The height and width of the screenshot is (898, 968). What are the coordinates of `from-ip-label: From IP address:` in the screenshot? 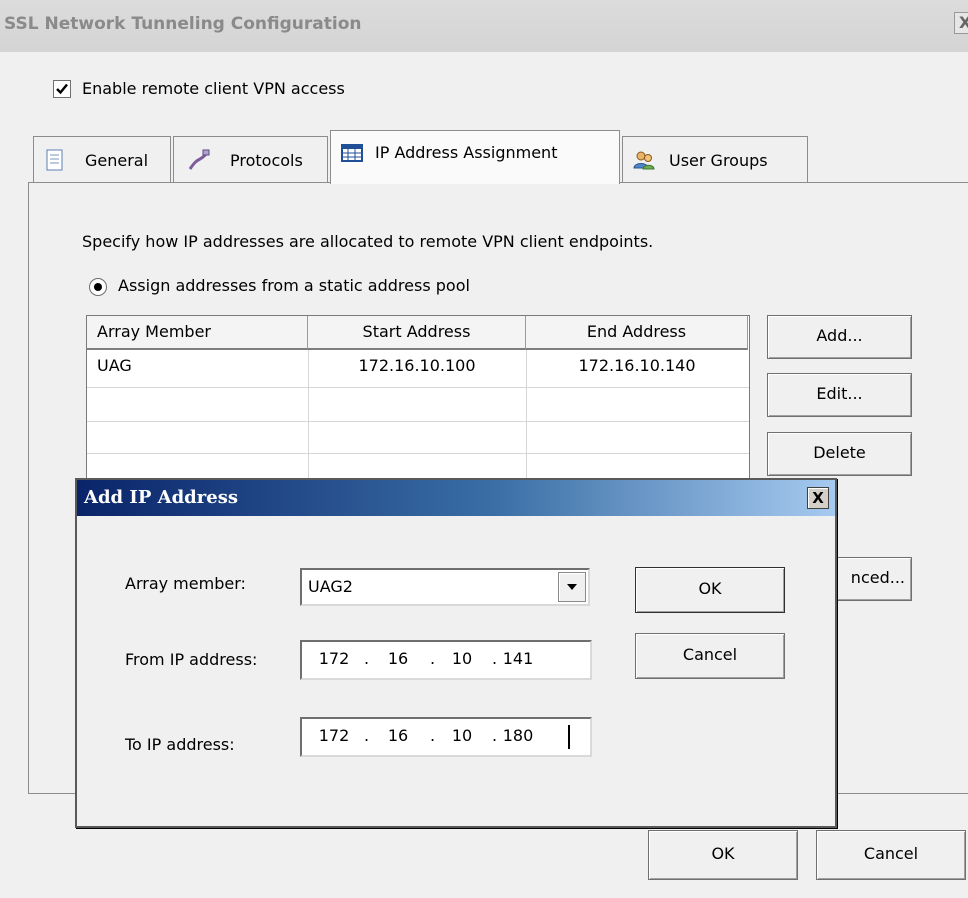 It's located at (191, 659).